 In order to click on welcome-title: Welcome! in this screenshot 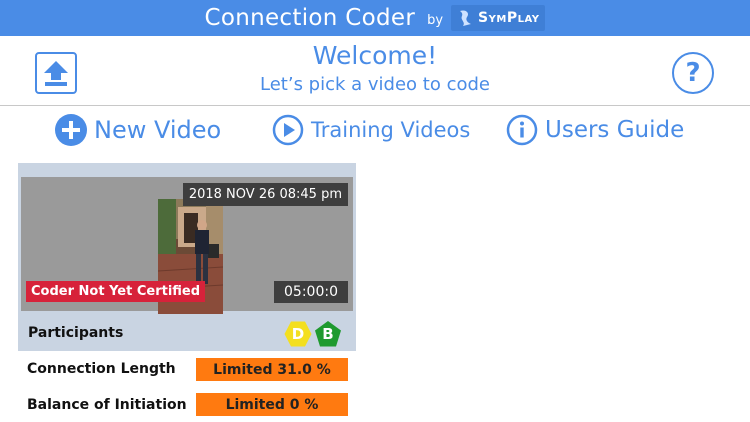, I will do `click(375, 55)`.